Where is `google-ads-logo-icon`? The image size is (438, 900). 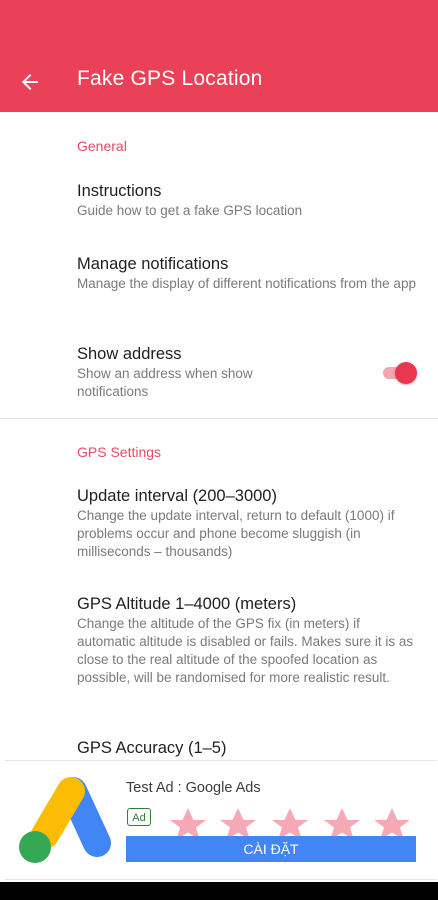 google-ads-logo-icon is located at coordinates (65, 820).